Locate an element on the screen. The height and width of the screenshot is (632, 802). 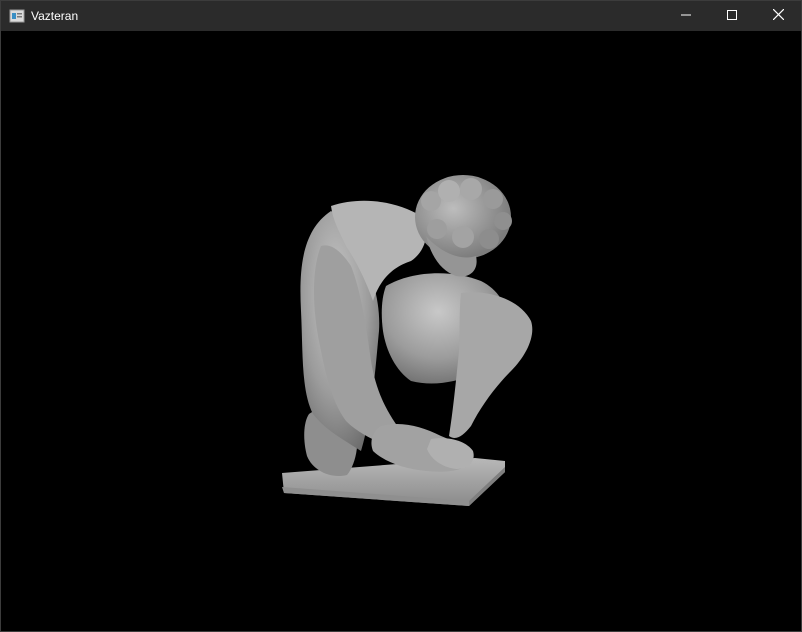
statue-head is located at coordinates (463, 226).